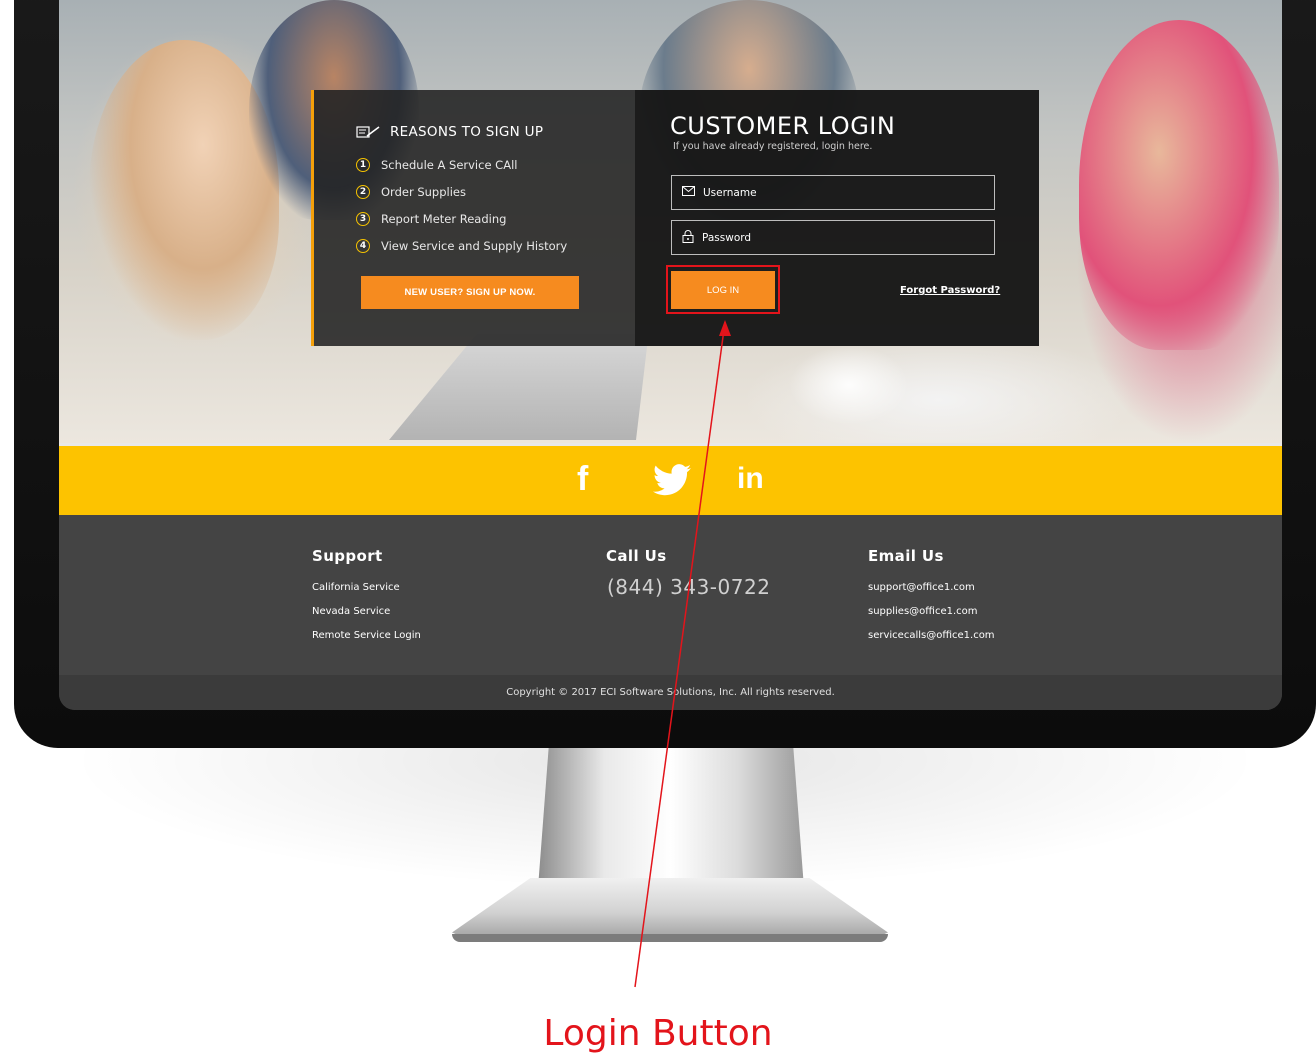  Describe the element at coordinates (670, 909) in the screenshot. I see `monitor-stand-base` at that location.